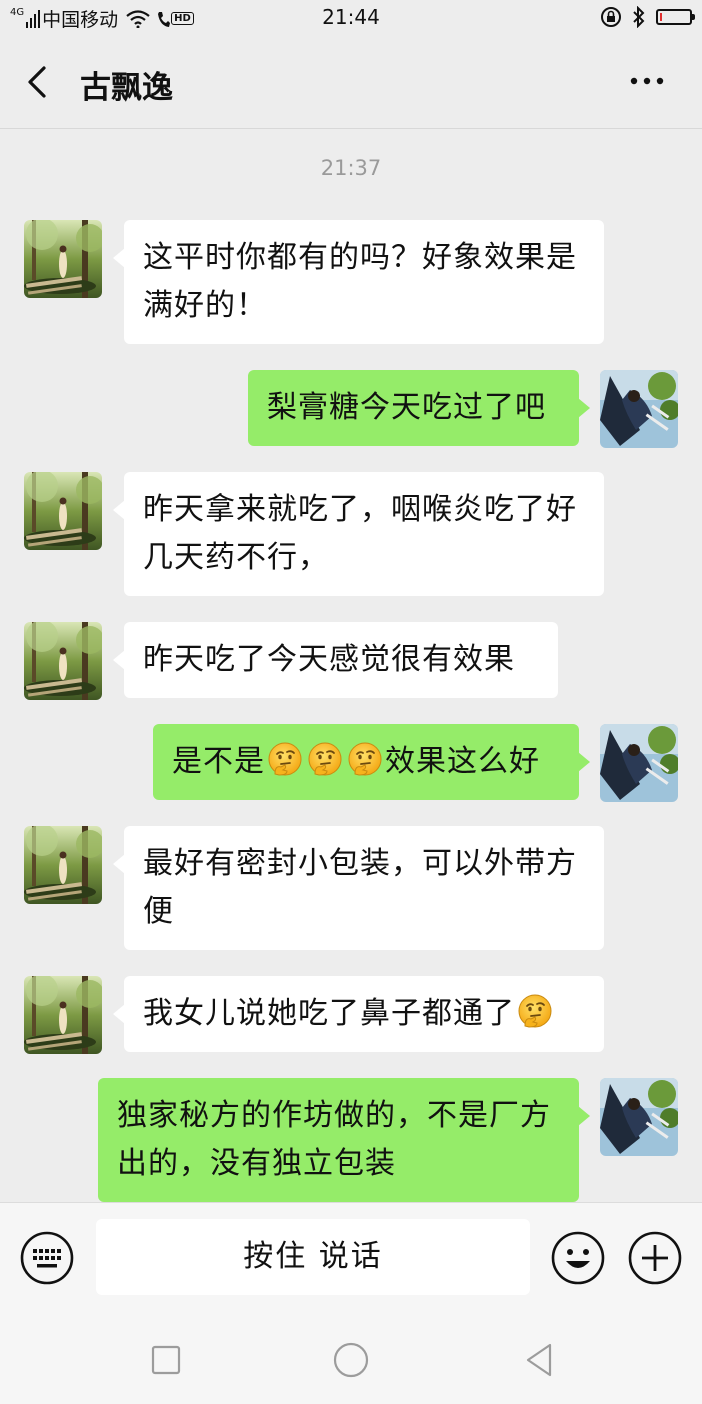 The width and height of the screenshot is (702, 1404). What do you see at coordinates (655, 1258) in the screenshot?
I see `plus-icon` at bounding box center [655, 1258].